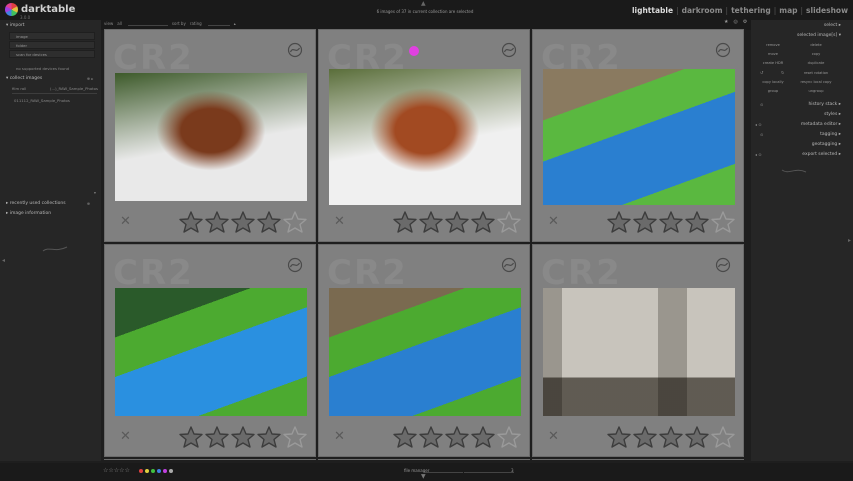  I want to click on import-image-button: image, so click(52, 36).